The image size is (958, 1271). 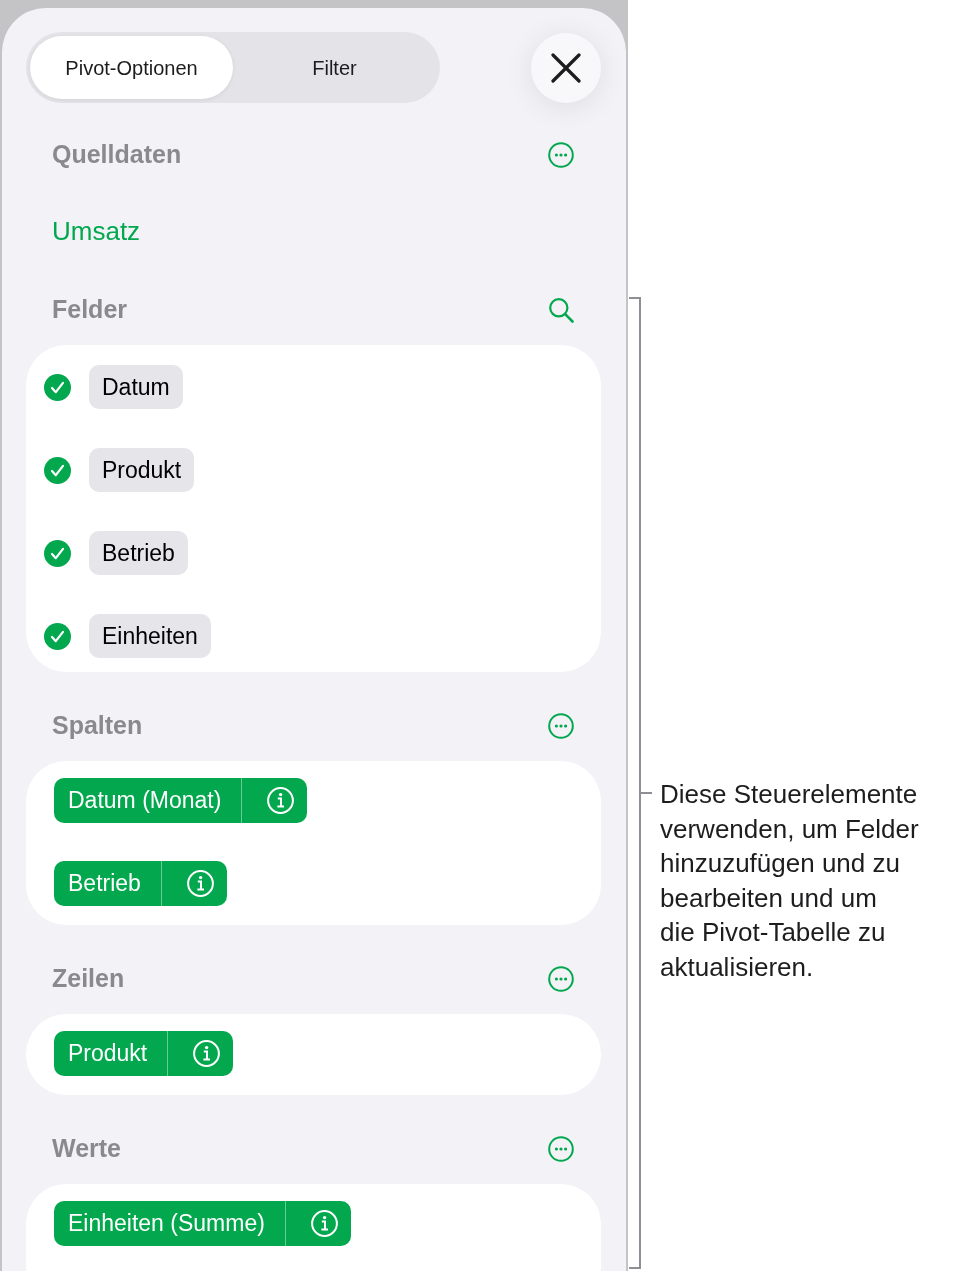 I want to click on segment-tab: Filter, so click(x=334, y=67).